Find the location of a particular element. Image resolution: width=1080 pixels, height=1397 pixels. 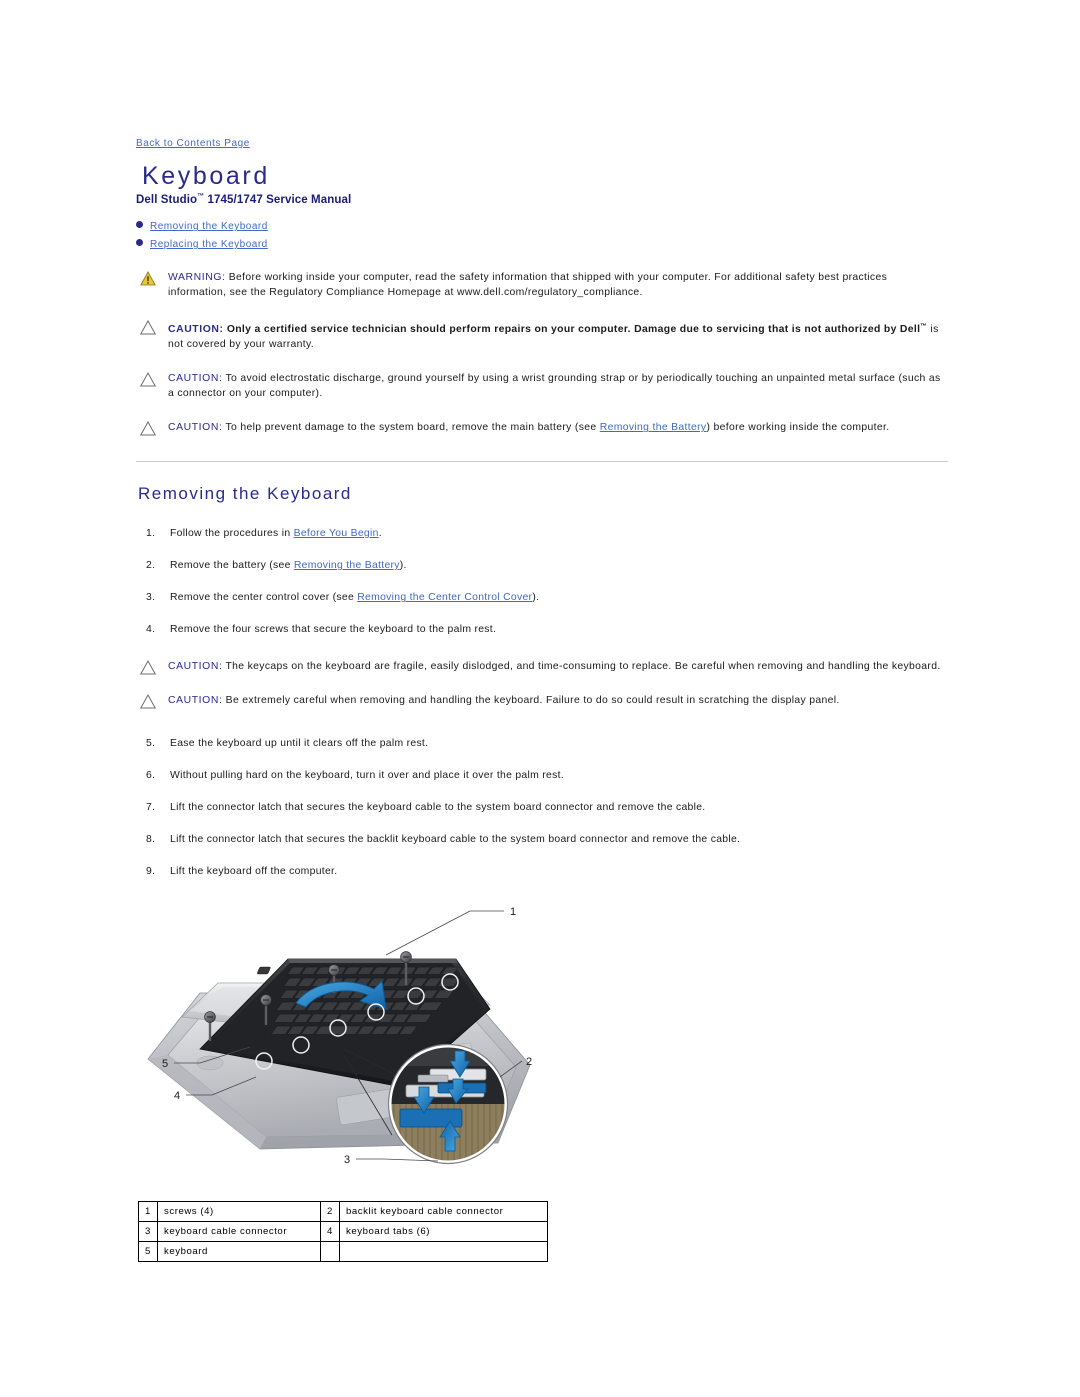

legend-label: keyboard tabs (6) is located at coordinates (443, 1232).